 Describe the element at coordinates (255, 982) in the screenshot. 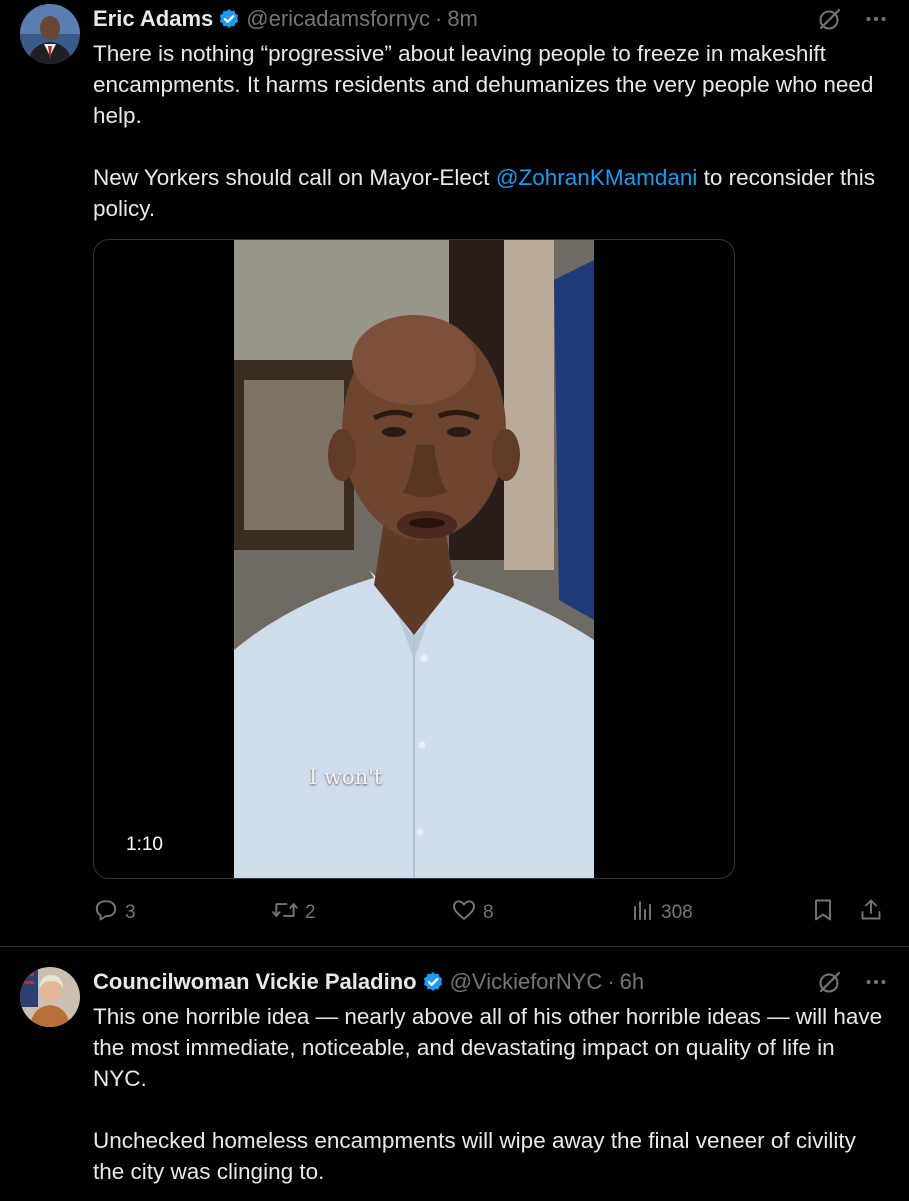

I see `display-name: Councilwoman Vickie Paladino` at that location.